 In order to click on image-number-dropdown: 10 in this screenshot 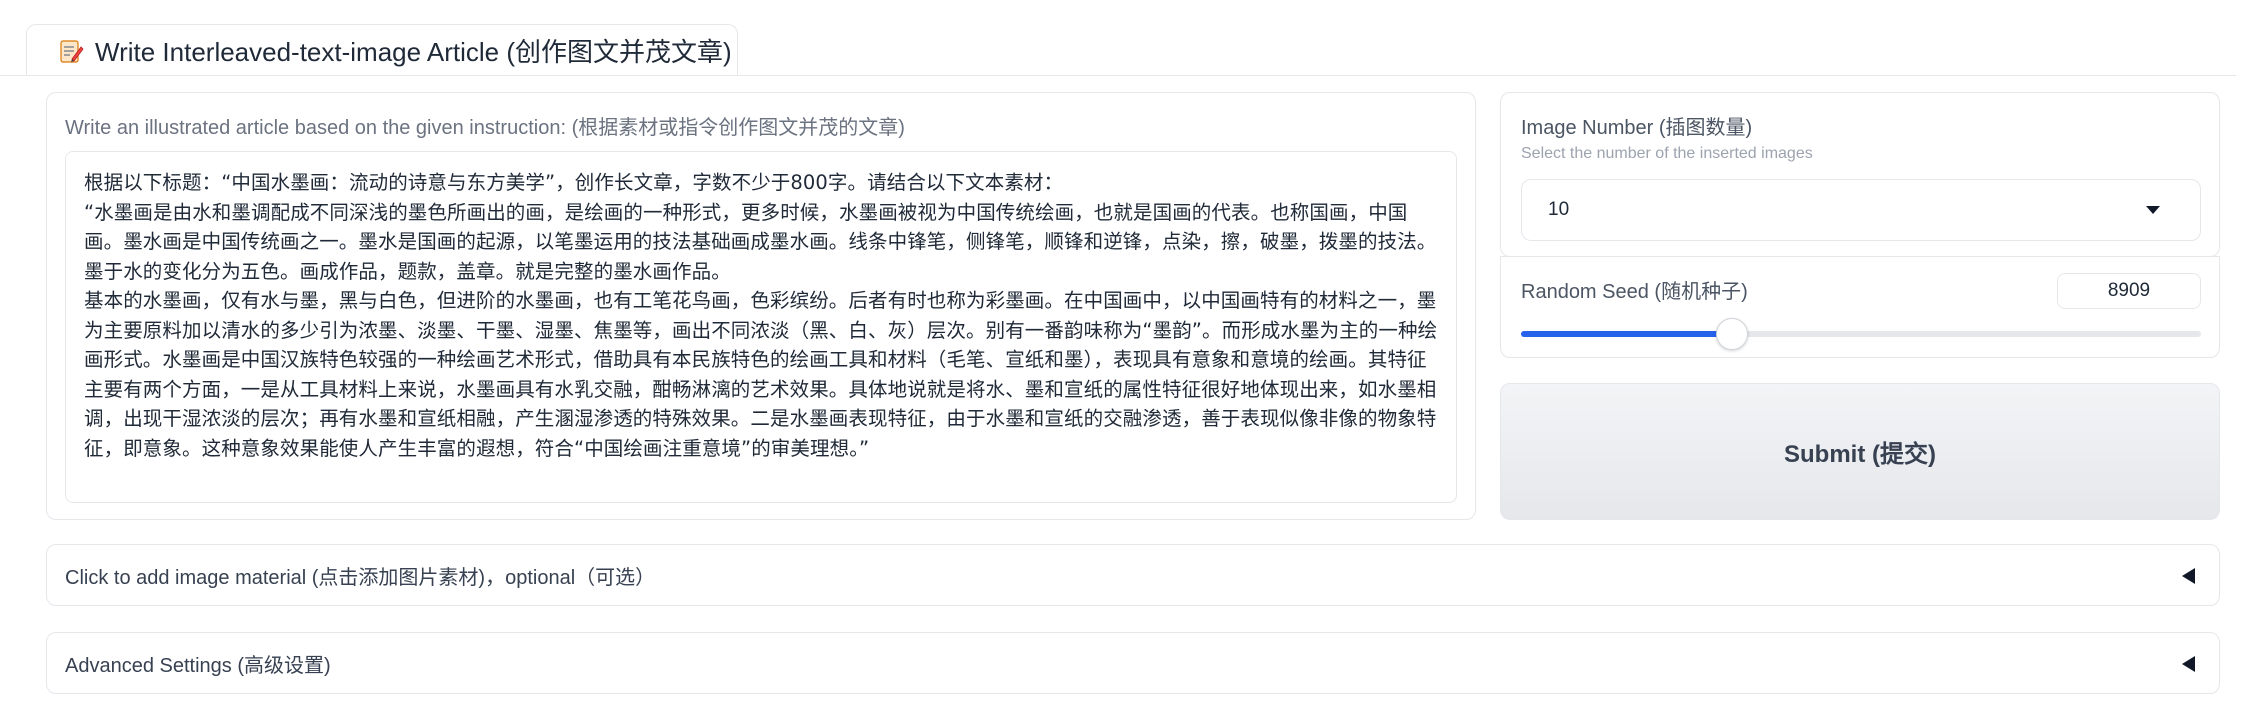, I will do `click(1861, 210)`.